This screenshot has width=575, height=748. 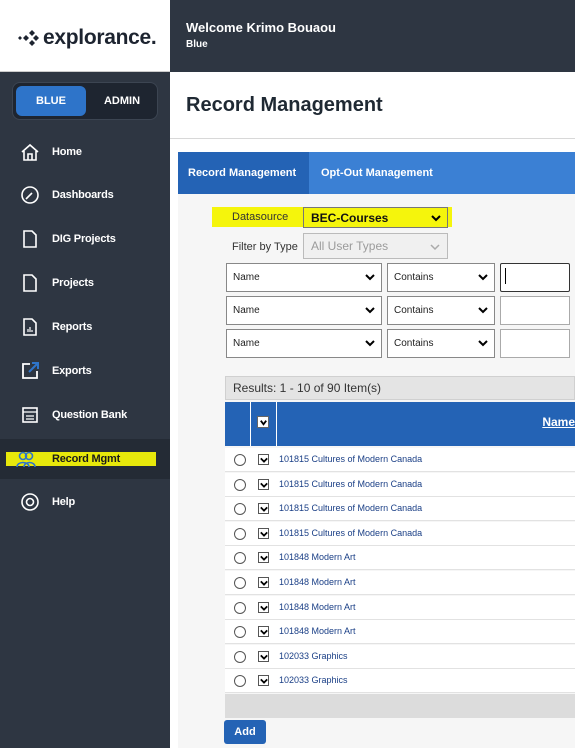 I want to click on sidebar-item-dig-projects: DIG Projects, so click(x=85, y=239).